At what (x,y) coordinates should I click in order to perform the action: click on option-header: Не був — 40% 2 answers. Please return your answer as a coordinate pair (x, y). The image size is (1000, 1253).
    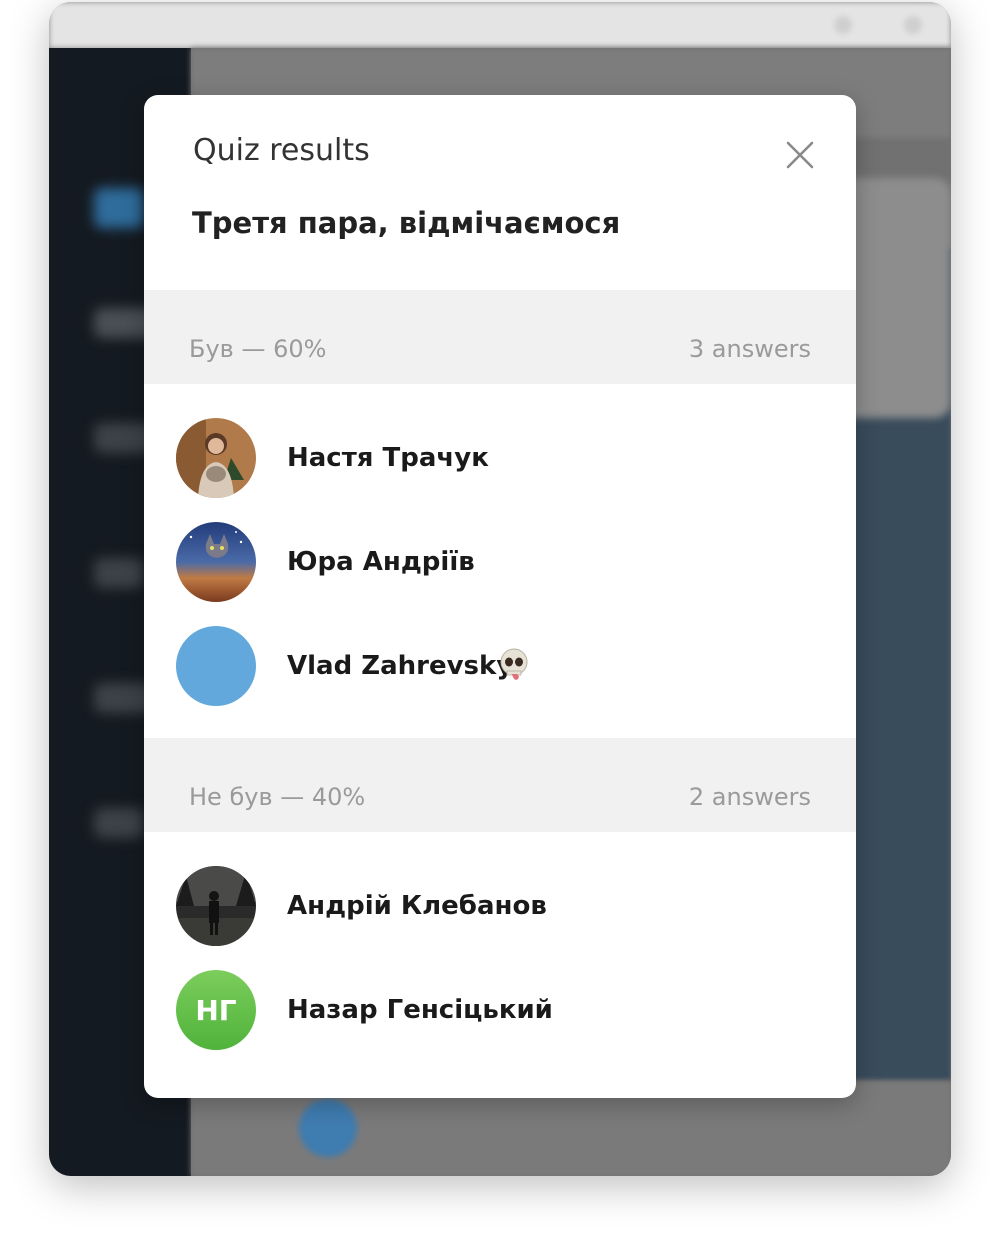
    Looking at the image, I should click on (500, 785).